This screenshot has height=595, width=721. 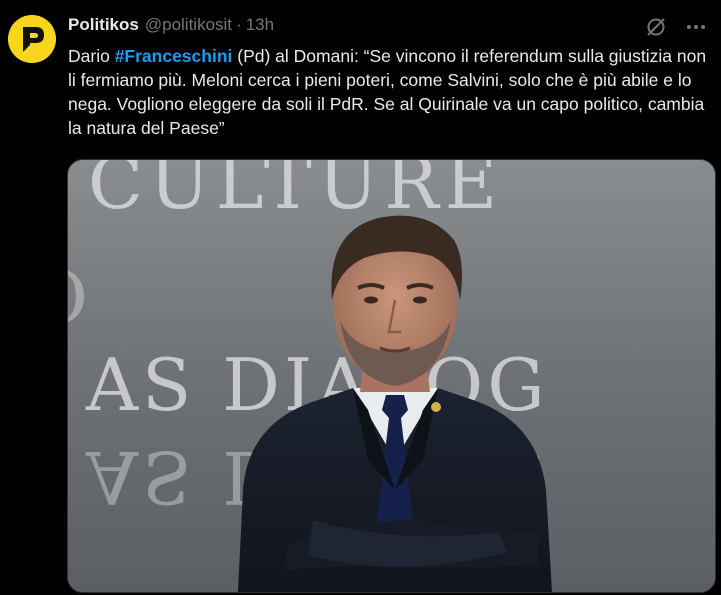 I want to click on author-avatar, so click(x=32, y=39).